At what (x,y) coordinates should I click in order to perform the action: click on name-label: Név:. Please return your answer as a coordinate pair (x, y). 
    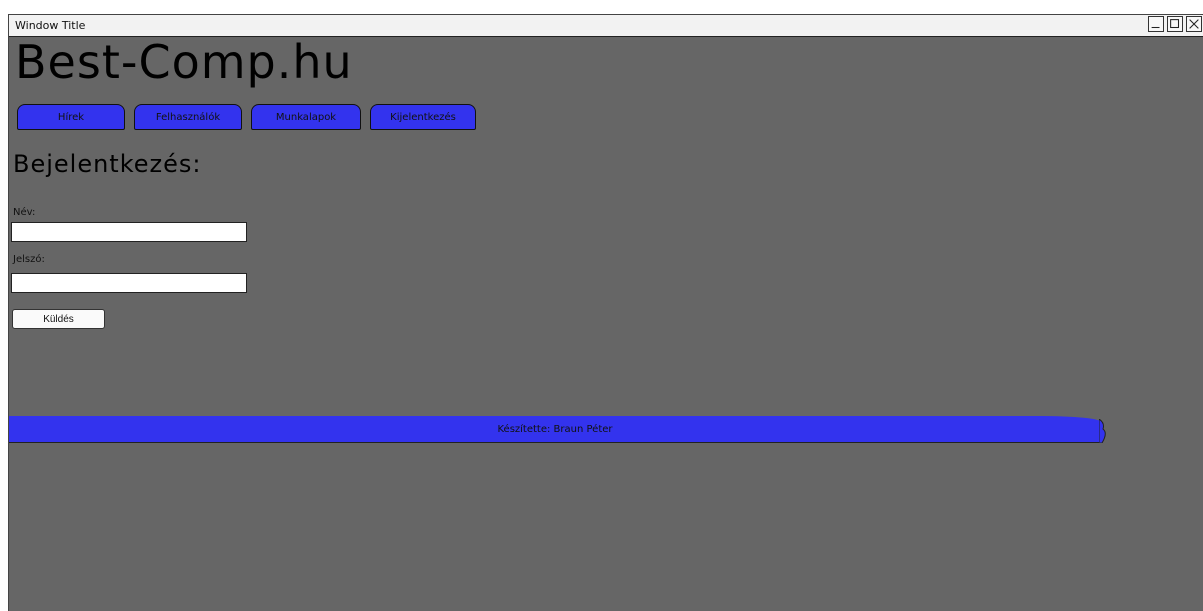
    Looking at the image, I should click on (24, 212).